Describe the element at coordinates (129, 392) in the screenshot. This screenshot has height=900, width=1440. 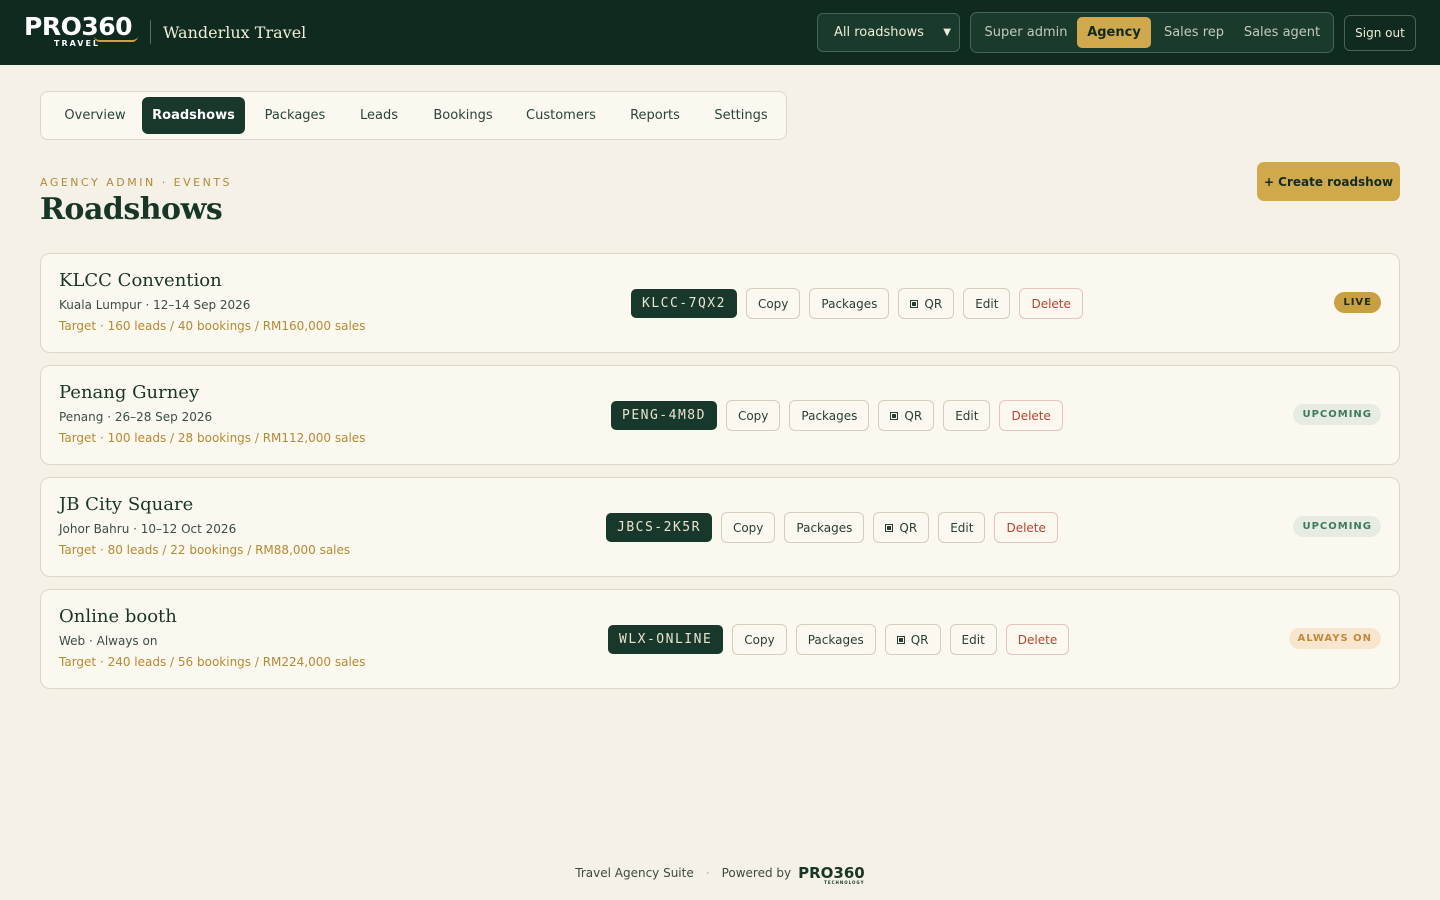
I see `roadshow-name: Penang Gurney` at that location.